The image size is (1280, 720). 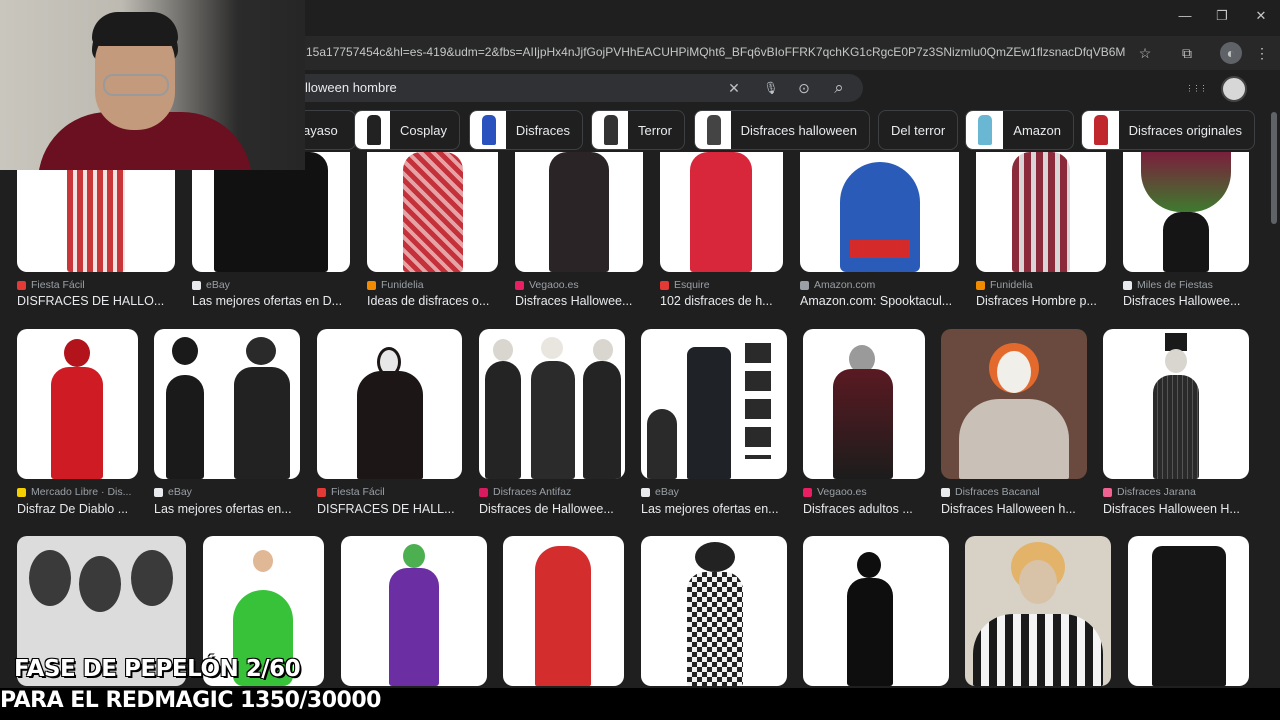 What do you see at coordinates (804, 88) in the screenshot?
I see `lens-search-icon: ⊙` at bounding box center [804, 88].